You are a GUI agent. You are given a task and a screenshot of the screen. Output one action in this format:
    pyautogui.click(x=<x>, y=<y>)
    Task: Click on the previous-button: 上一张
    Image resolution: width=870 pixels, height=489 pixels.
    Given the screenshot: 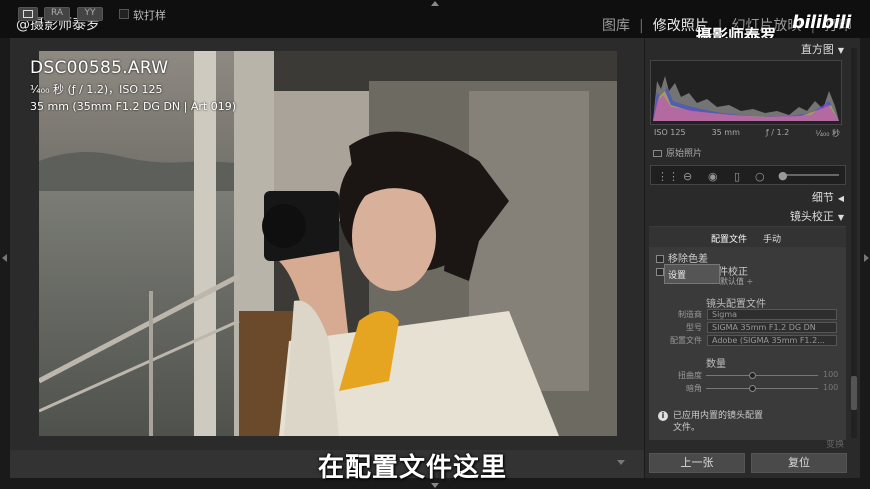 What is the action you would take?
    pyautogui.click(x=697, y=463)
    